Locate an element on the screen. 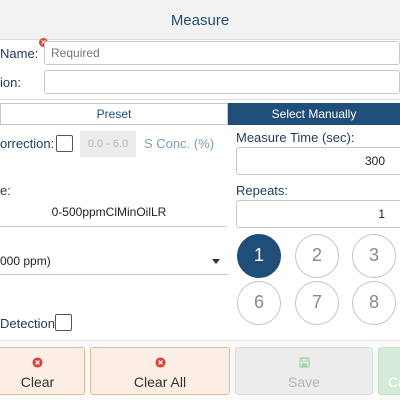 This screenshot has height=400, width=400. name-label: Name: is located at coordinates (19, 53).